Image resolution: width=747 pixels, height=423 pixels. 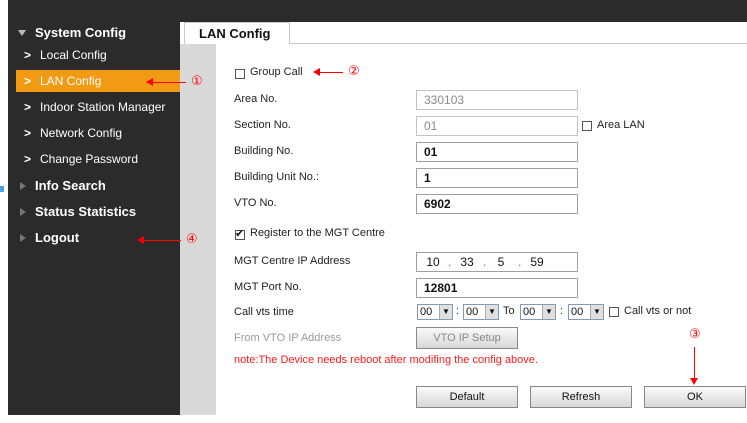 I want to click on vto-ip-setup-button: VTO IP Setup, so click(x=467, y=338).